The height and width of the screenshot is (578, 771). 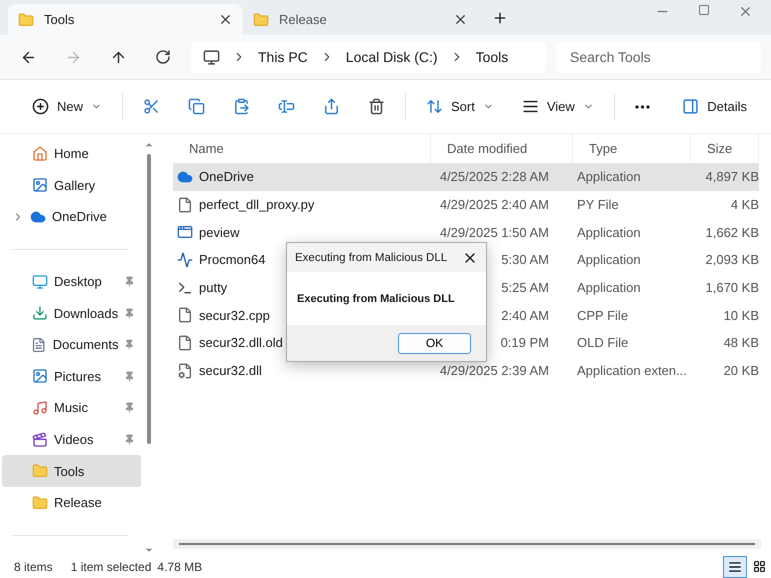 What do you see at coordinates (598, 204) in the screenshot?
I see `type-cell: PY File` at bounding box center [598, 204].